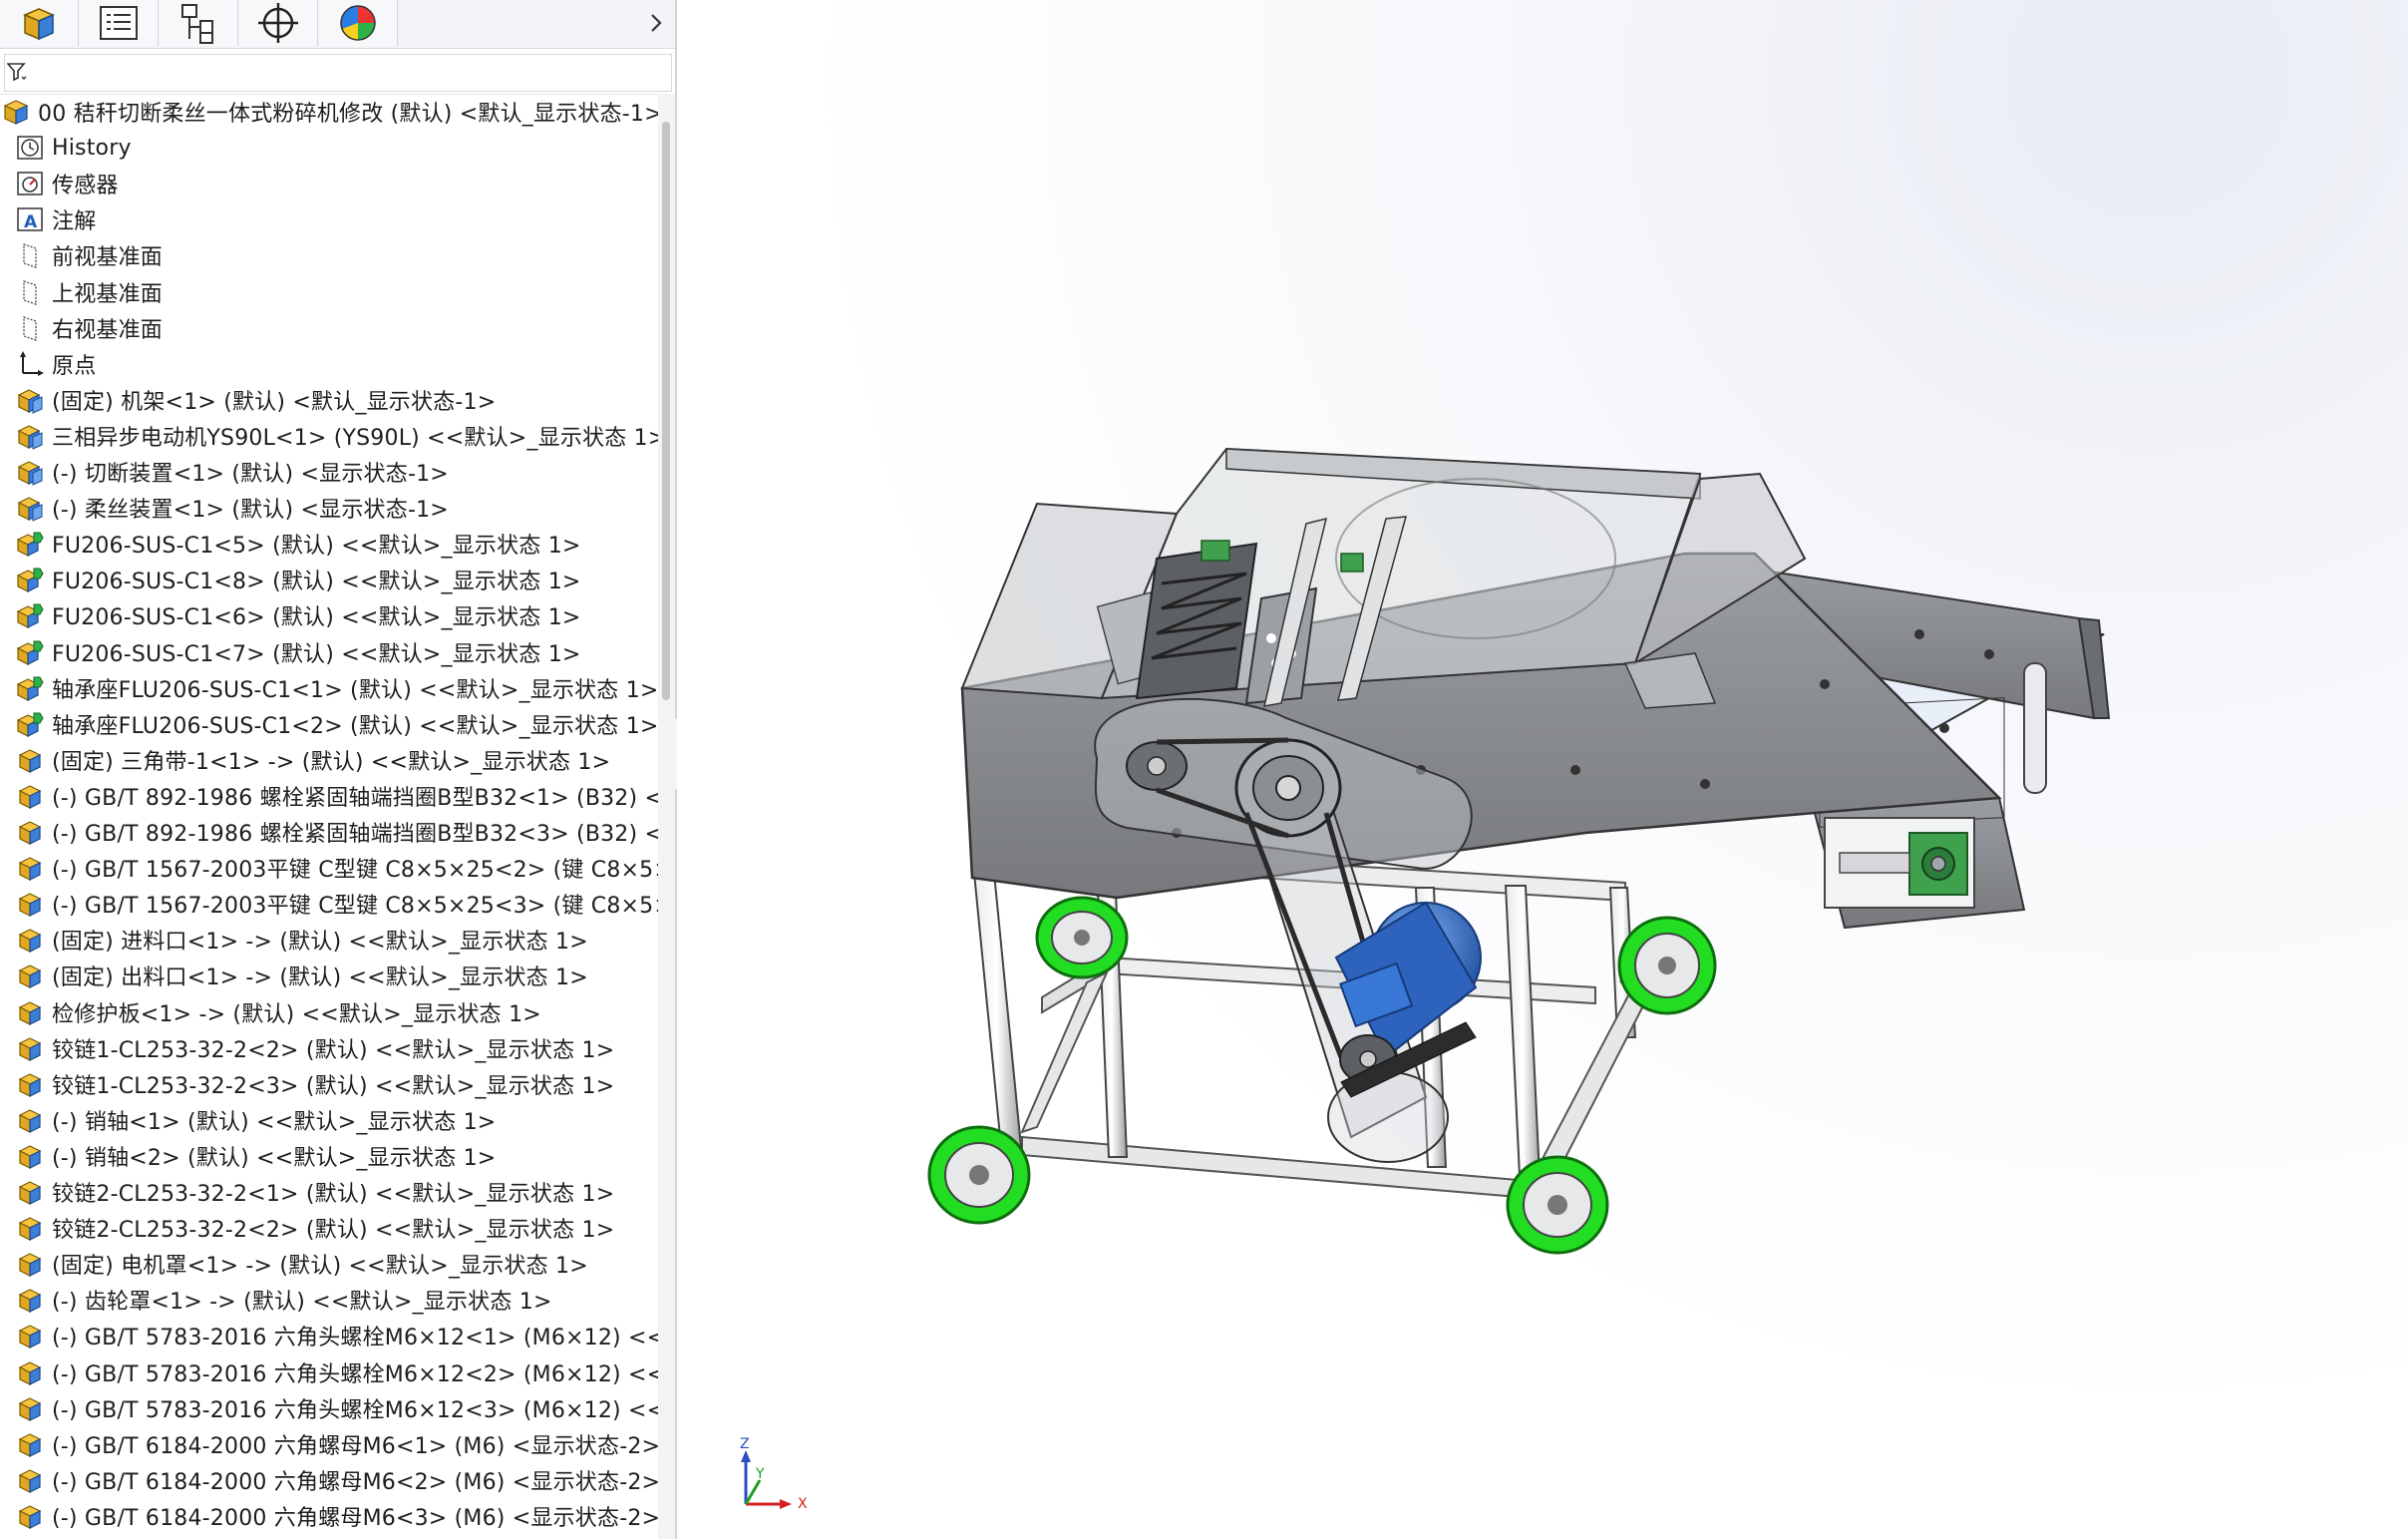  What do you see at coordinates (666, 816) in the screenshot?
I see `tree-scrollbar` at bounding box center [666, 816].